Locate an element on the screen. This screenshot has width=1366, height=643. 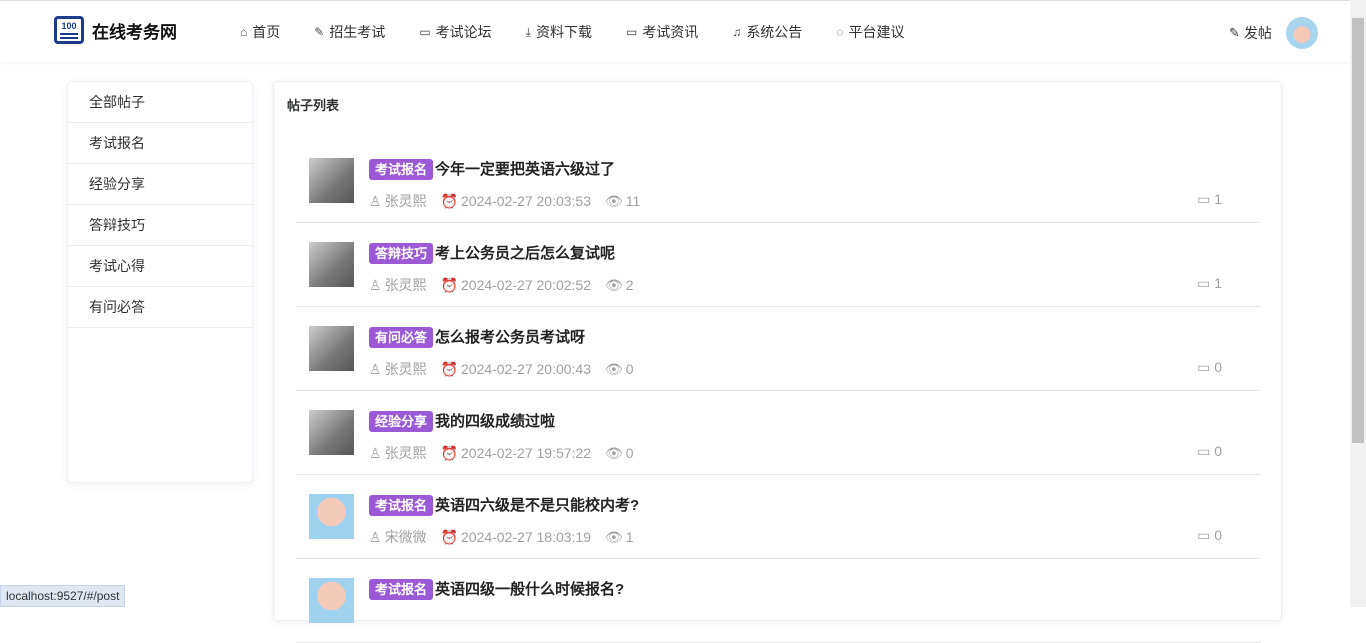
nav-item-6: ◌ 平台建议 is located at coordinates (870, 32).